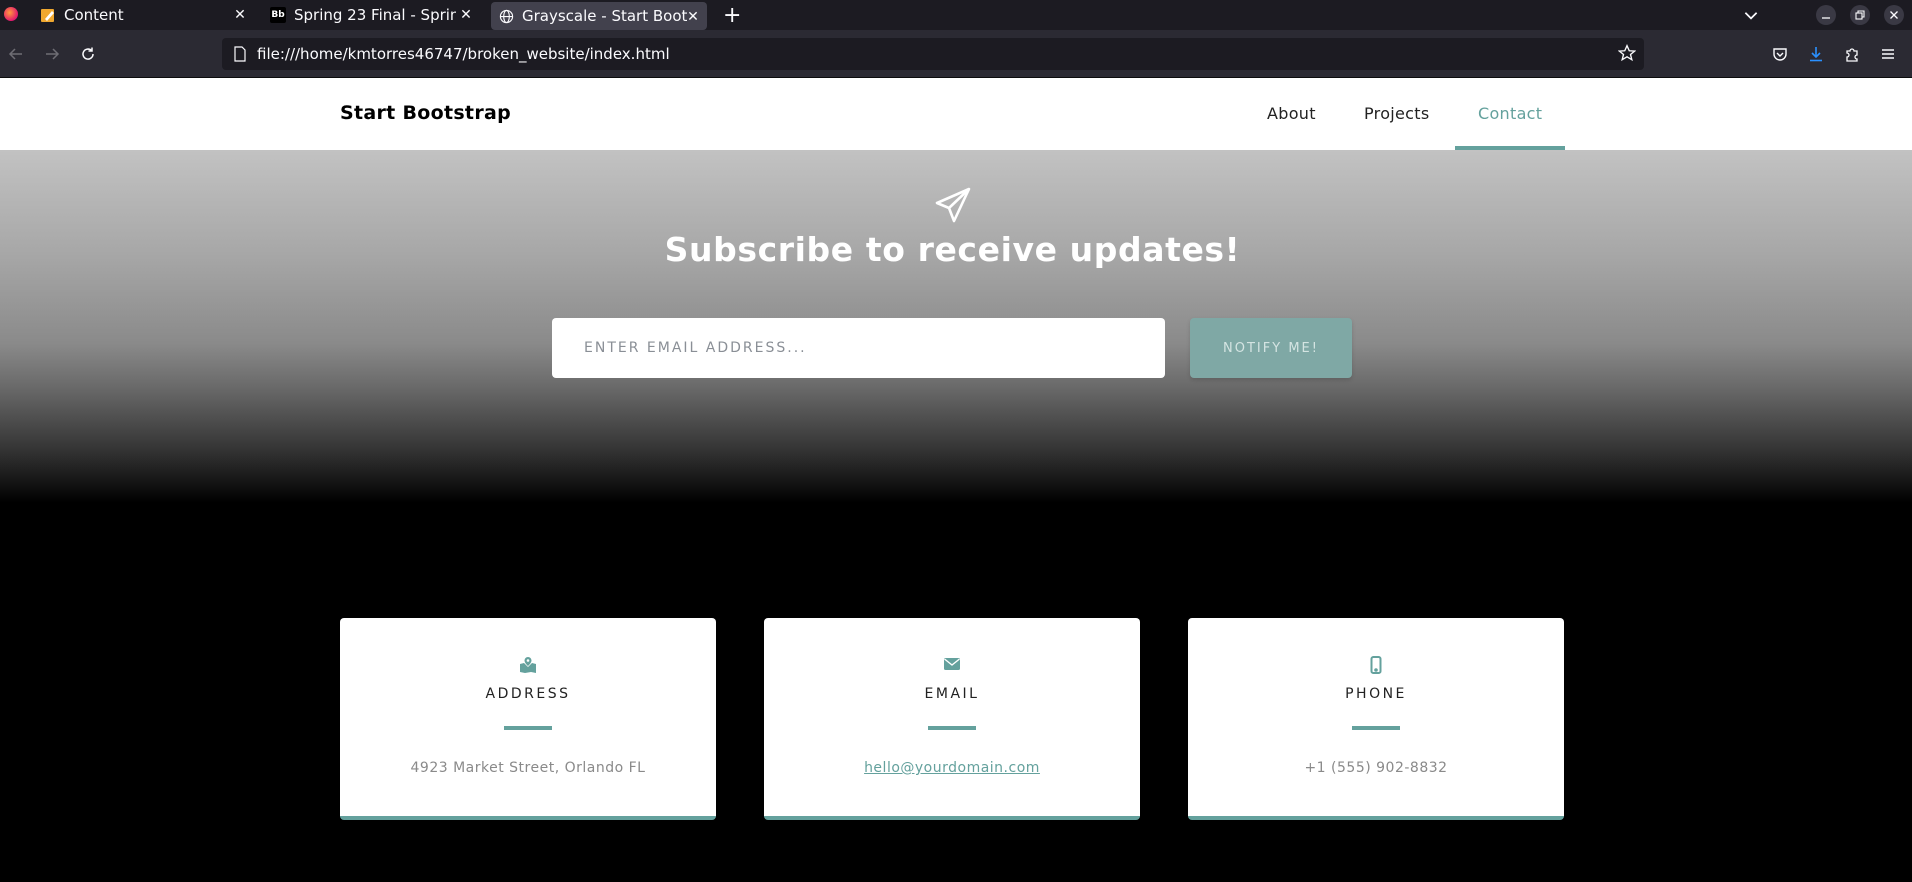 This screenshot has height=882, width=1912. I want to click on reload-icon, so click(88, 54).